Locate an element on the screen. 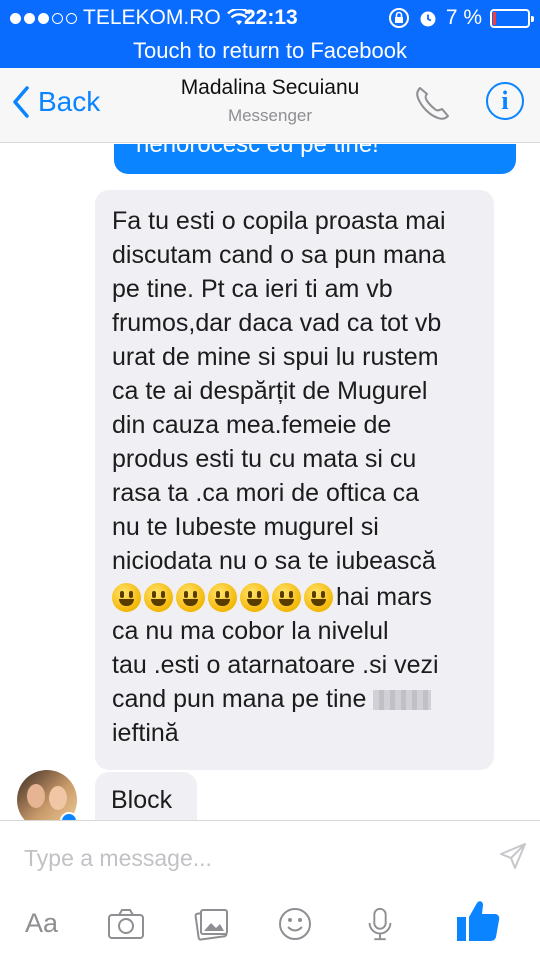 The width and height of the screenshot is (540, 960). message-line: frumos,dar daca vad ca tot vb is located at coordinates (277, 323).